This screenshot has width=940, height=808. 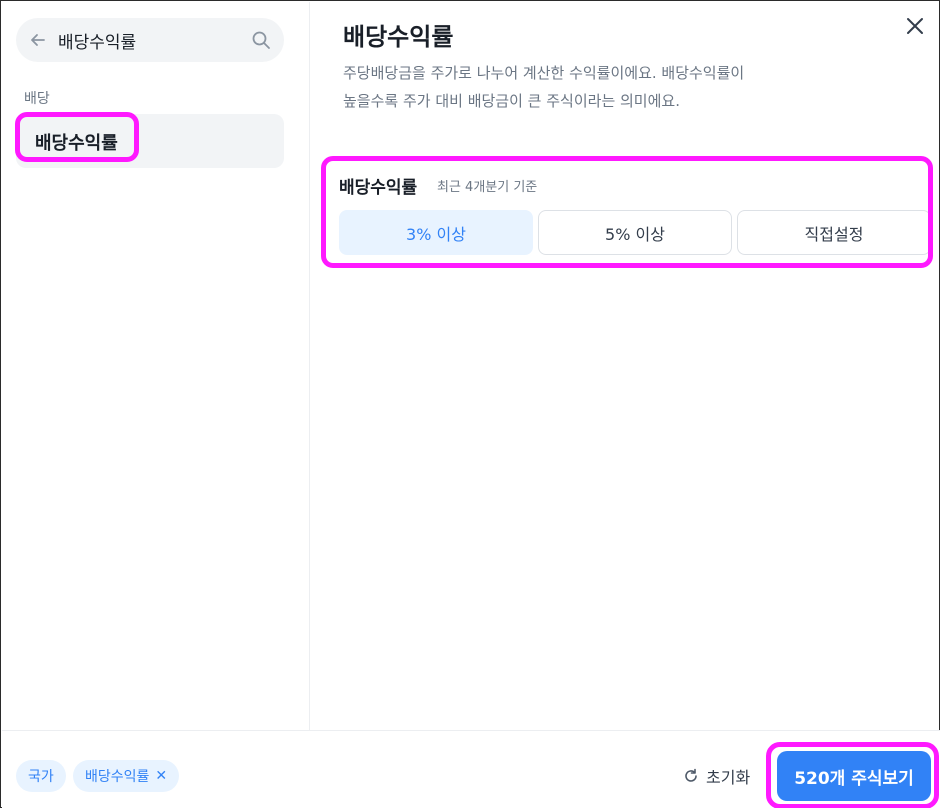 What do you see at coordinates (38, 40) in the screenshot?
I see `arrow-left-icon` at bounding box center [38, 40].